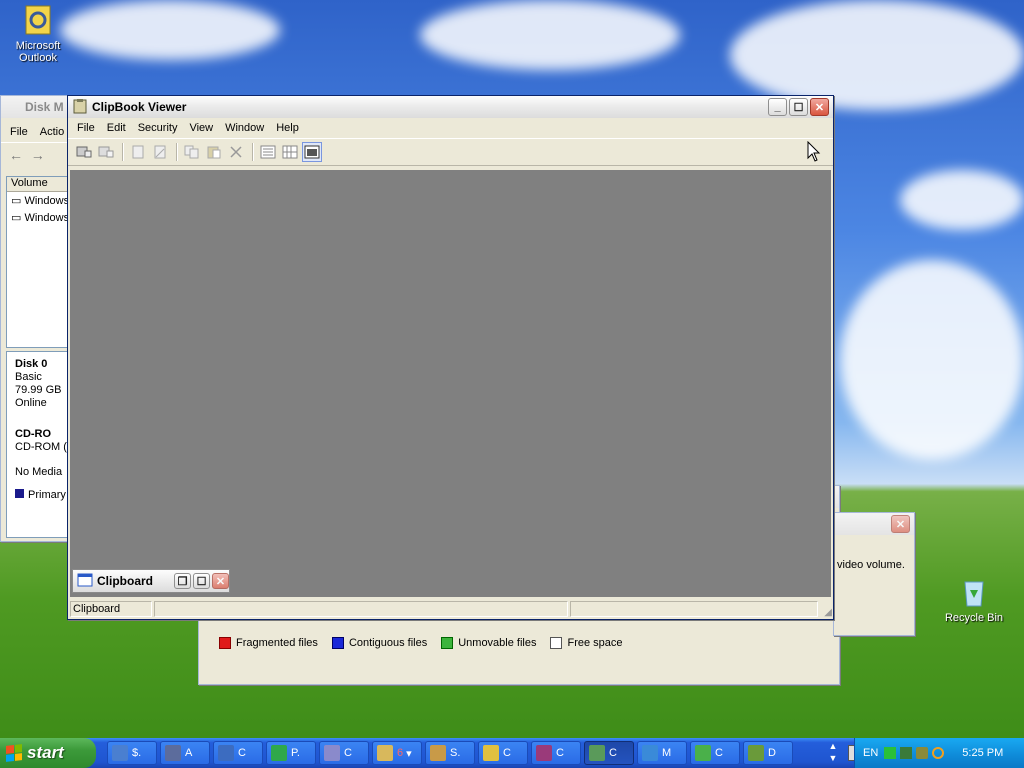  I want to click on recycle-bin-desktop-icon: Recycle Bin, so click(974, 600).